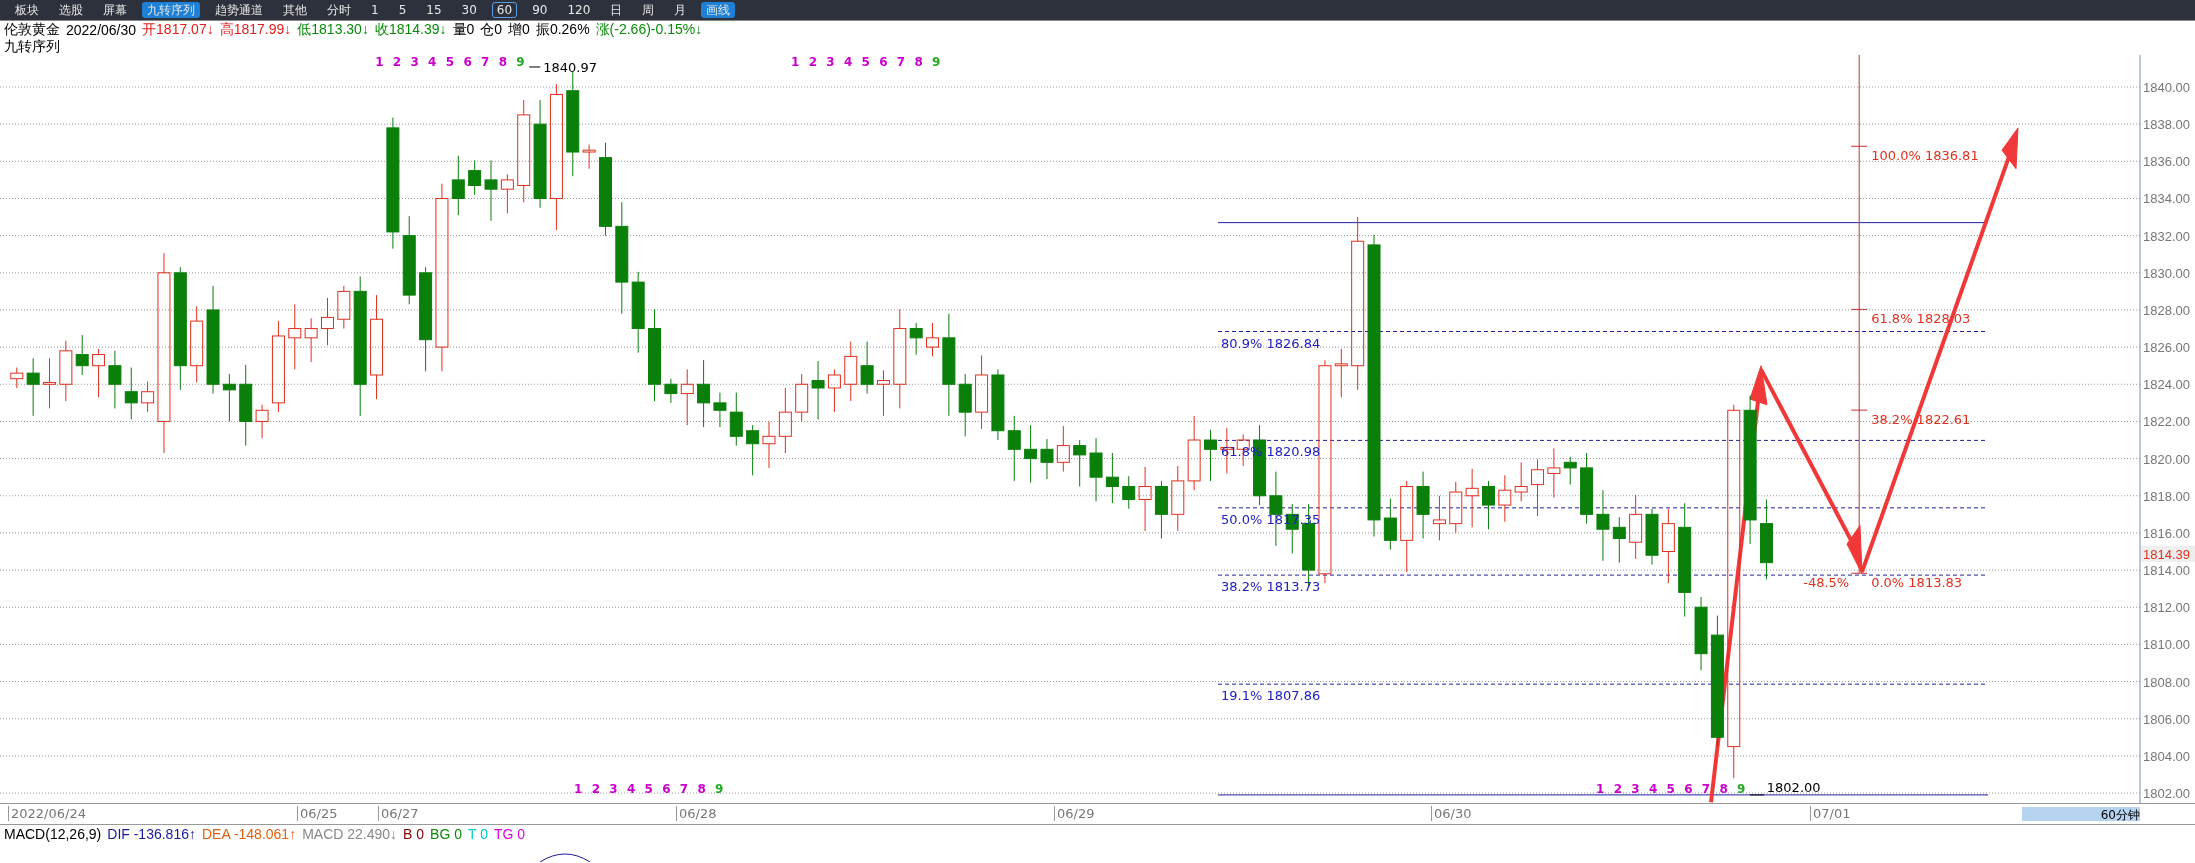 The width and height of the screenshot is (2195, 863). I want to click on quote-field: 开1817.07↓, so click(178, 29).